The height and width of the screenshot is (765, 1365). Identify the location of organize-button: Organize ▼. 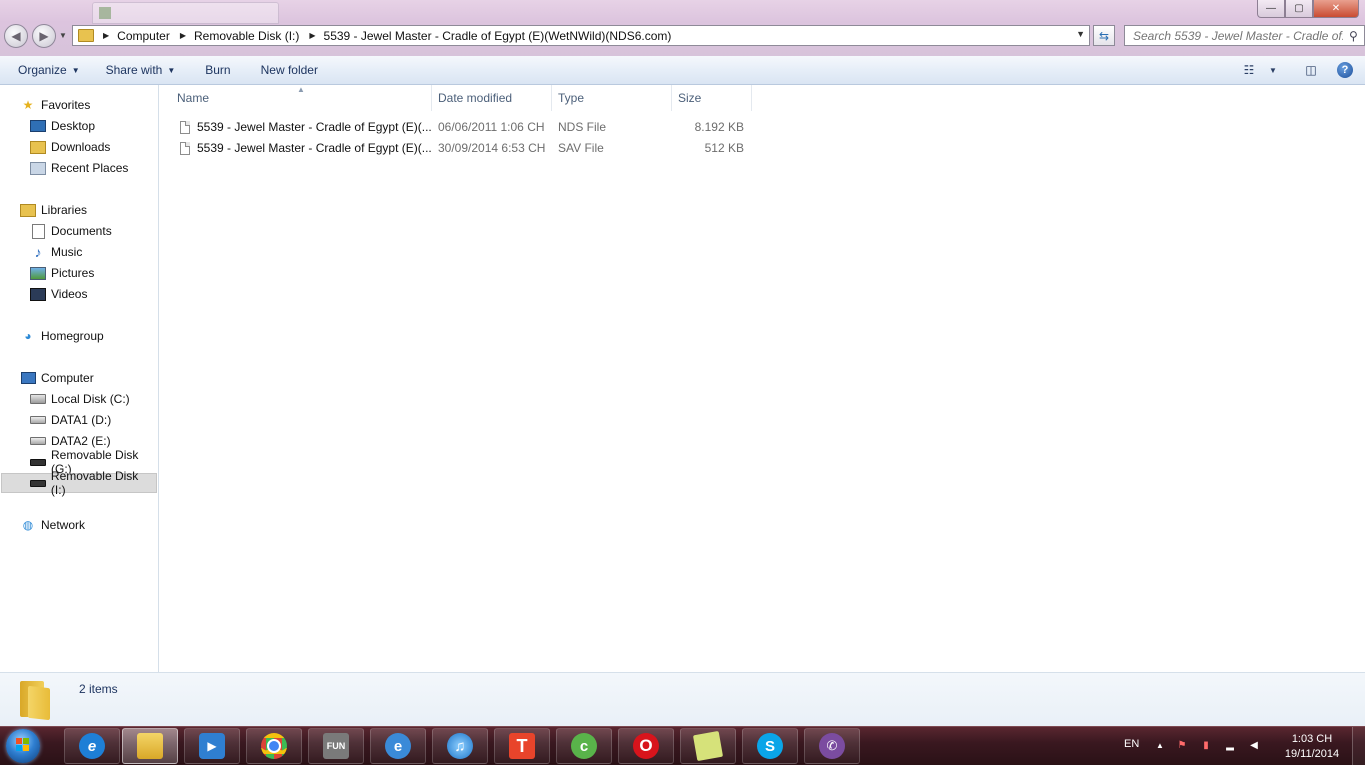
(49, 70).